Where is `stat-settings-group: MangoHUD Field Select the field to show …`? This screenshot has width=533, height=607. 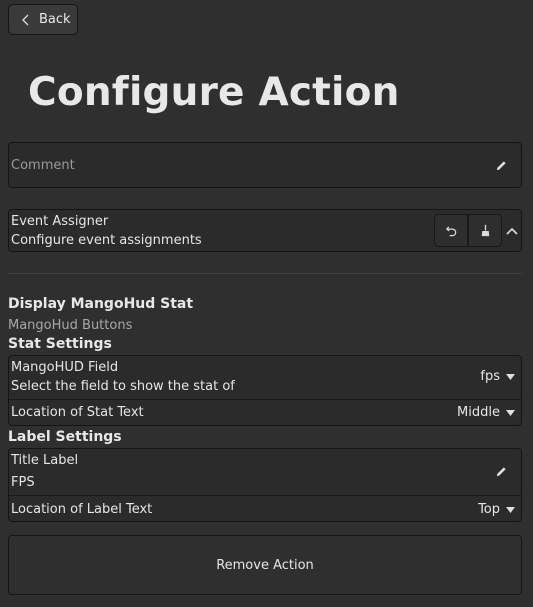 stat-settings-group: MangoHUD Field Select the field to show … is located at coordinates (265, 390).